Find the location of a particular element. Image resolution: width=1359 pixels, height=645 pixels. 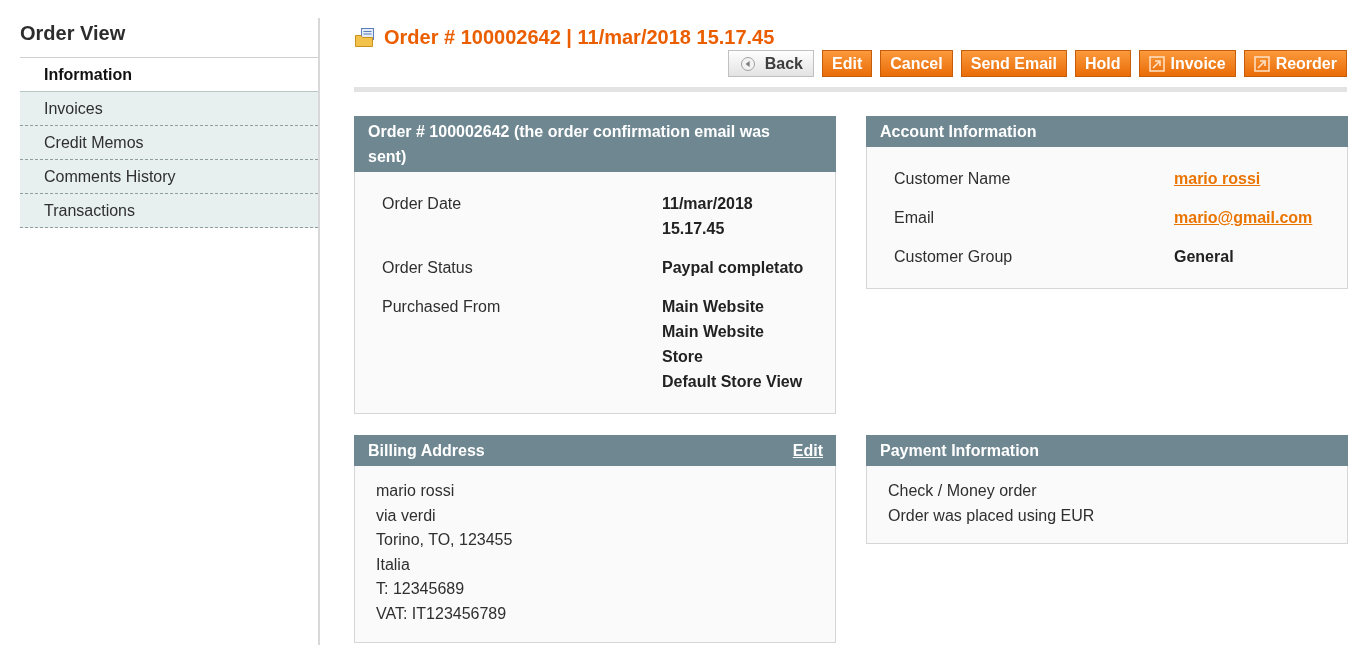

edit-link: Edit is located at coordinates (807, 450).